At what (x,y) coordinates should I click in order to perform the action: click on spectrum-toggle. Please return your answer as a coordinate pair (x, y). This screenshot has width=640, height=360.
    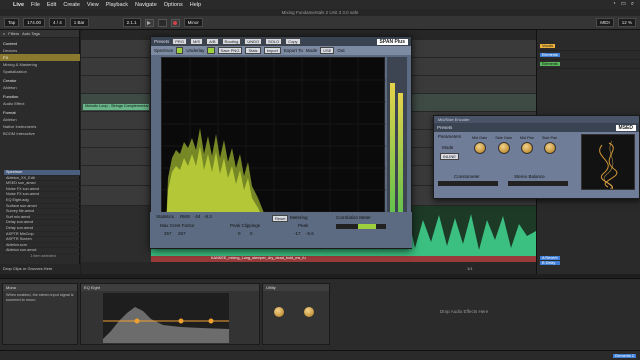
    Looking at the image, I should click on (180, 50).